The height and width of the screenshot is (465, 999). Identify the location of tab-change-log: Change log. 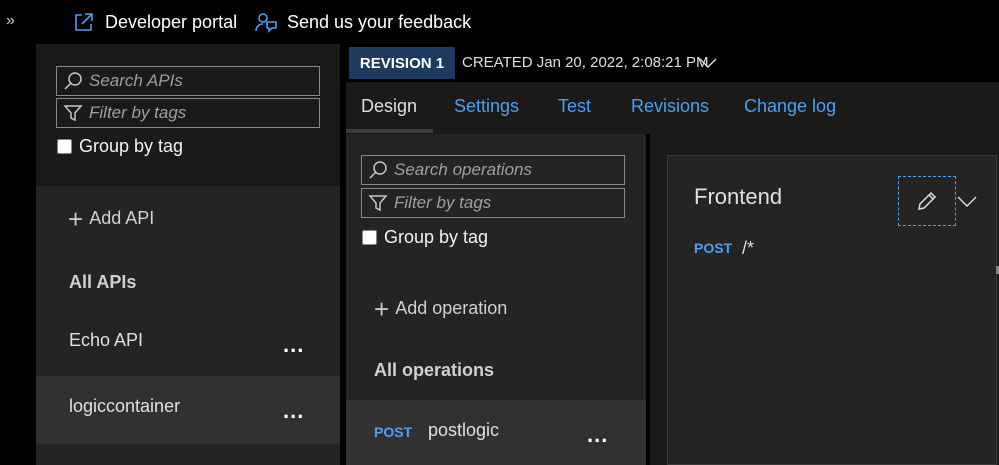
(790, 106).